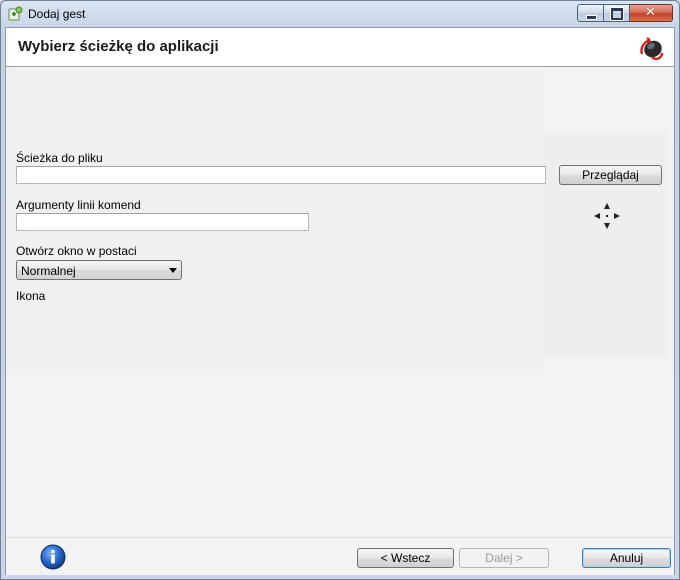 This screenshot has height=580, width=680. Describe the element at coordinates (275, 100) in the screenshot. I see `top-panel` at that location.